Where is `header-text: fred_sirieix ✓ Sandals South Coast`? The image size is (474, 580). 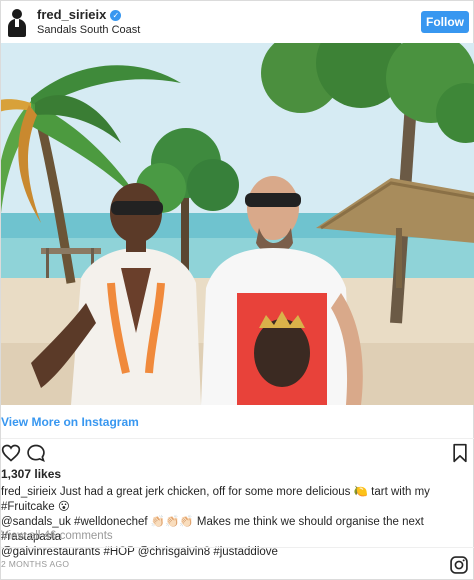 header-text: fred_sirieix ✓ Sandals South Coast is located at coordinates (88, 22).